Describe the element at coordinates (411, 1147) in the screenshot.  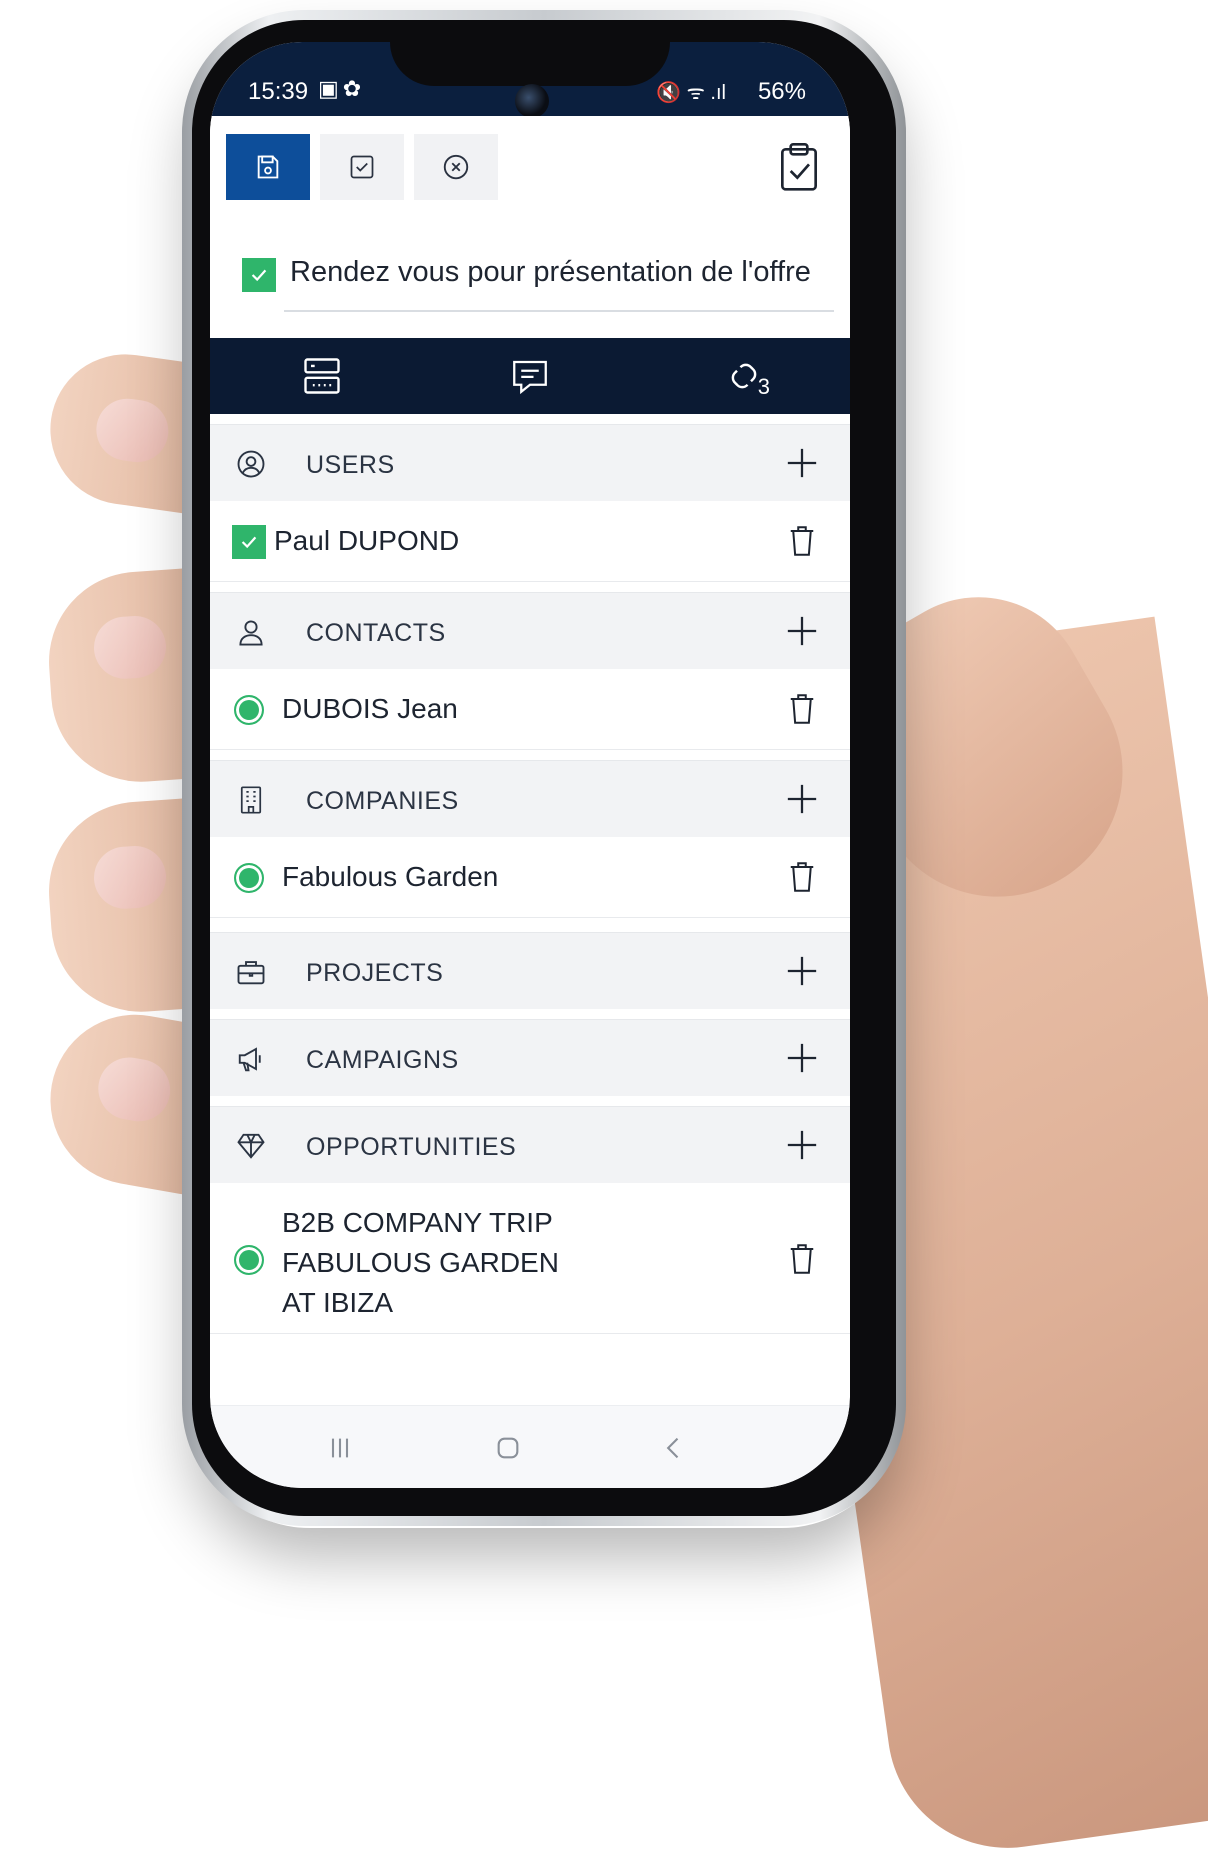
I see `section-label: OPPORTUNITIES` at that location.